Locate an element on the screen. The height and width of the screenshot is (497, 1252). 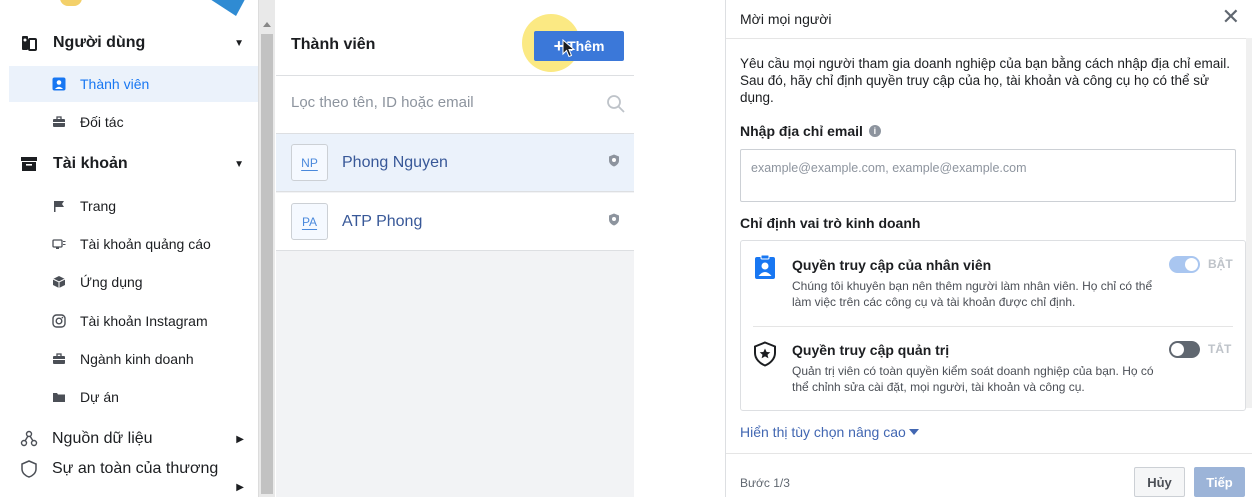
sidebar-item-business-lines: Ngành kinh doanh is located at coordinates (129, 359).